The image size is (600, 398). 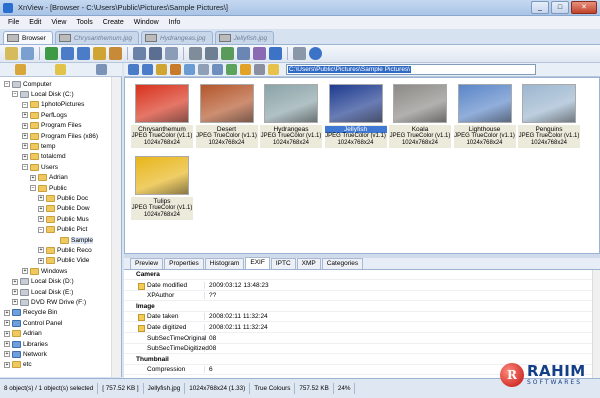 I want to click on tree-item: + Local Disk (E:), so click(x=42, y=292).